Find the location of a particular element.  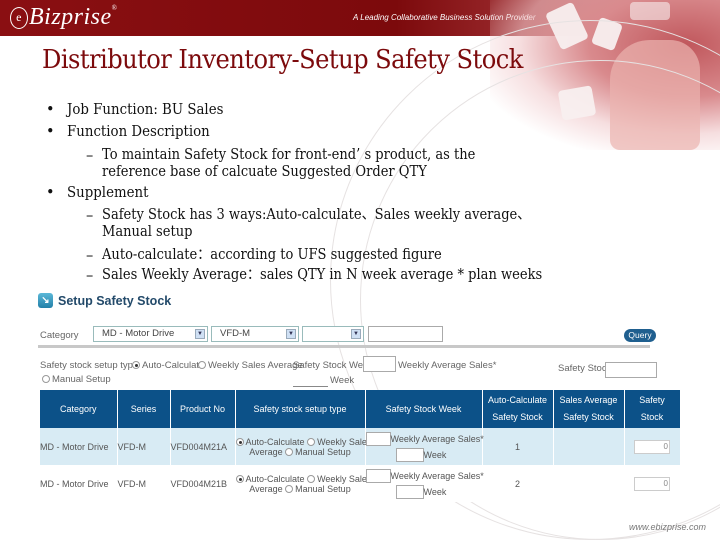

cell-auto-calculate-ss: 2 is located at coordinates (518, 483).